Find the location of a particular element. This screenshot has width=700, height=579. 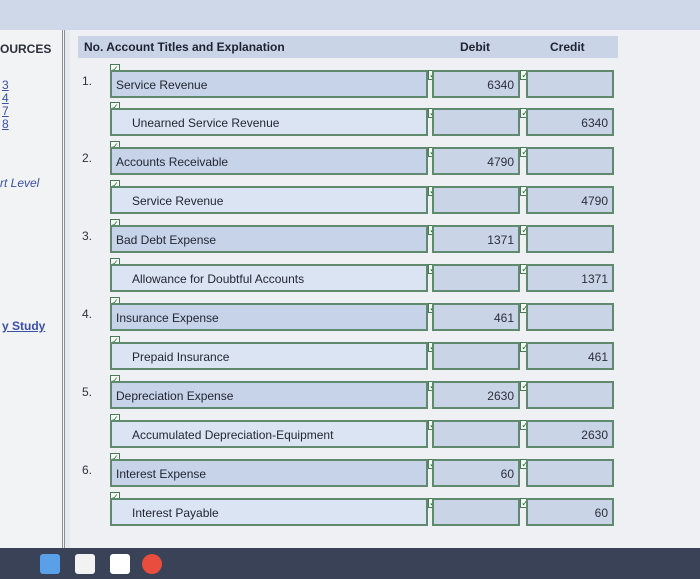

journal-row: ✓Interest Payable✓✓60 is located at coordinates (385, 511).